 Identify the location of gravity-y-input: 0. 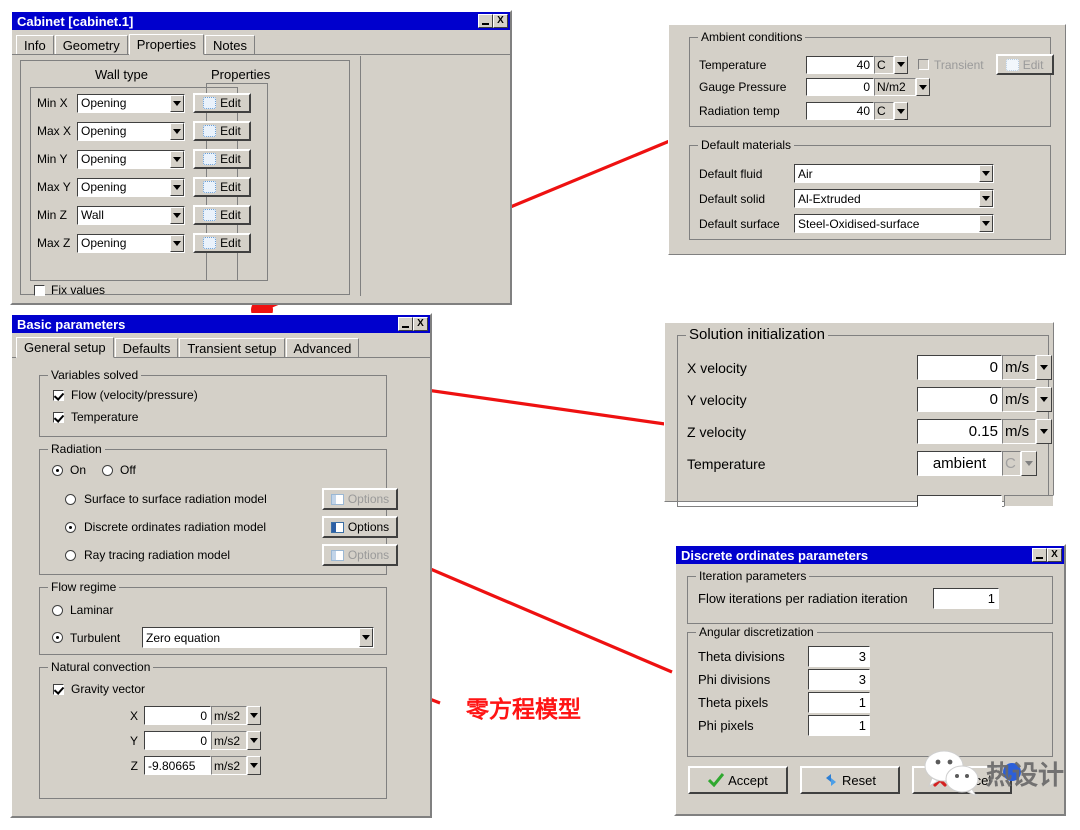
(177, 740).